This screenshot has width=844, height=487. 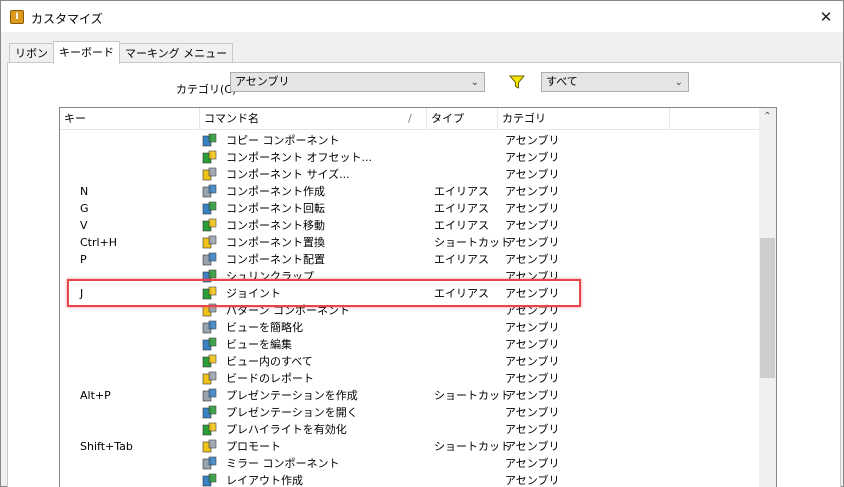 I want to click on list-header: キー コマンド名 / タイプ カテゴリ, so click(x=410, y=119).